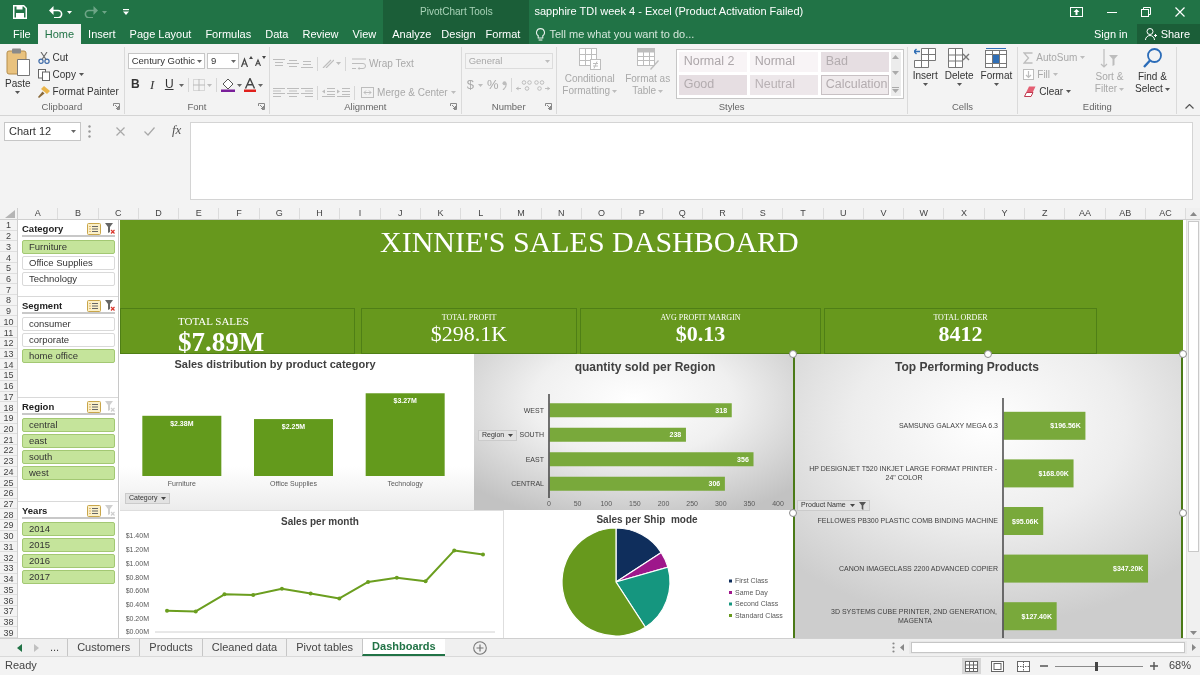 This screenshot has height=675, width=1200. Describe the element at coordinates (1153, 666) in the screenshot. I see `zoom-in-icon` at that location.